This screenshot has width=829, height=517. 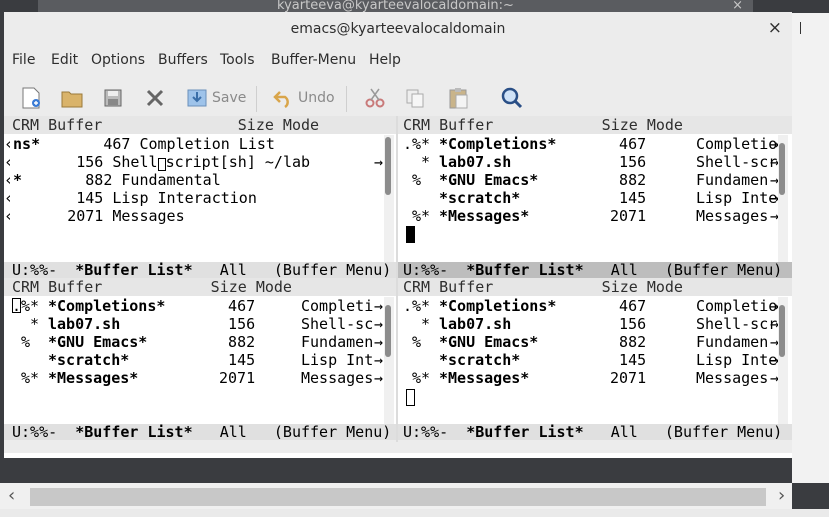 What do you see at coordinates (118, 60) in the screenshot?
I see `menu-options: Options` at bounding box center [118, 60].